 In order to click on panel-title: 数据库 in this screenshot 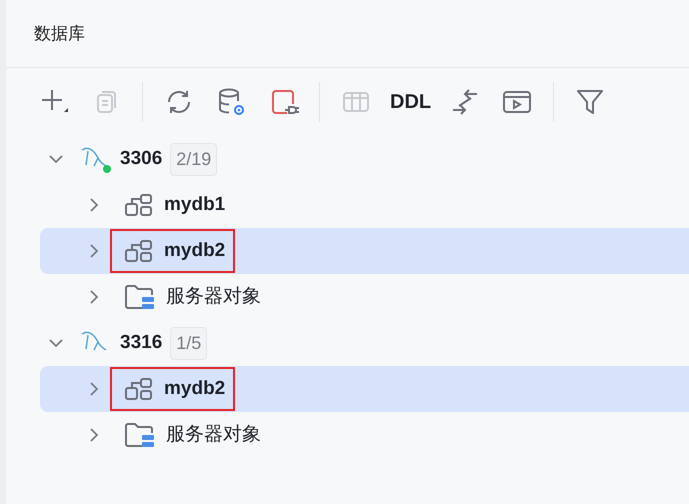, I will do `click(59, 33)`.